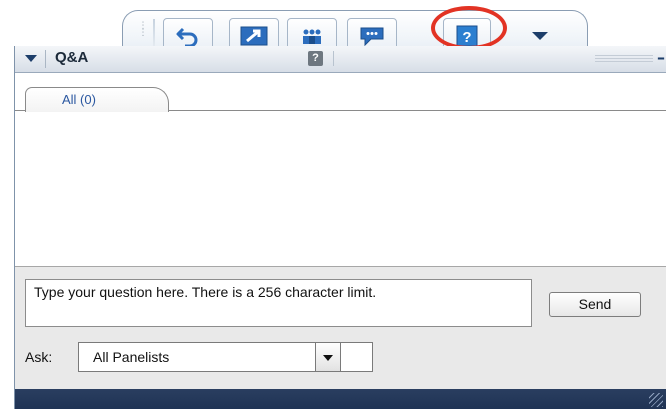 This screenshot has width=666, height=409. Describe the element at coordinates (656, 400) in the screenshot. I see `resize-grip-icon` at that location.